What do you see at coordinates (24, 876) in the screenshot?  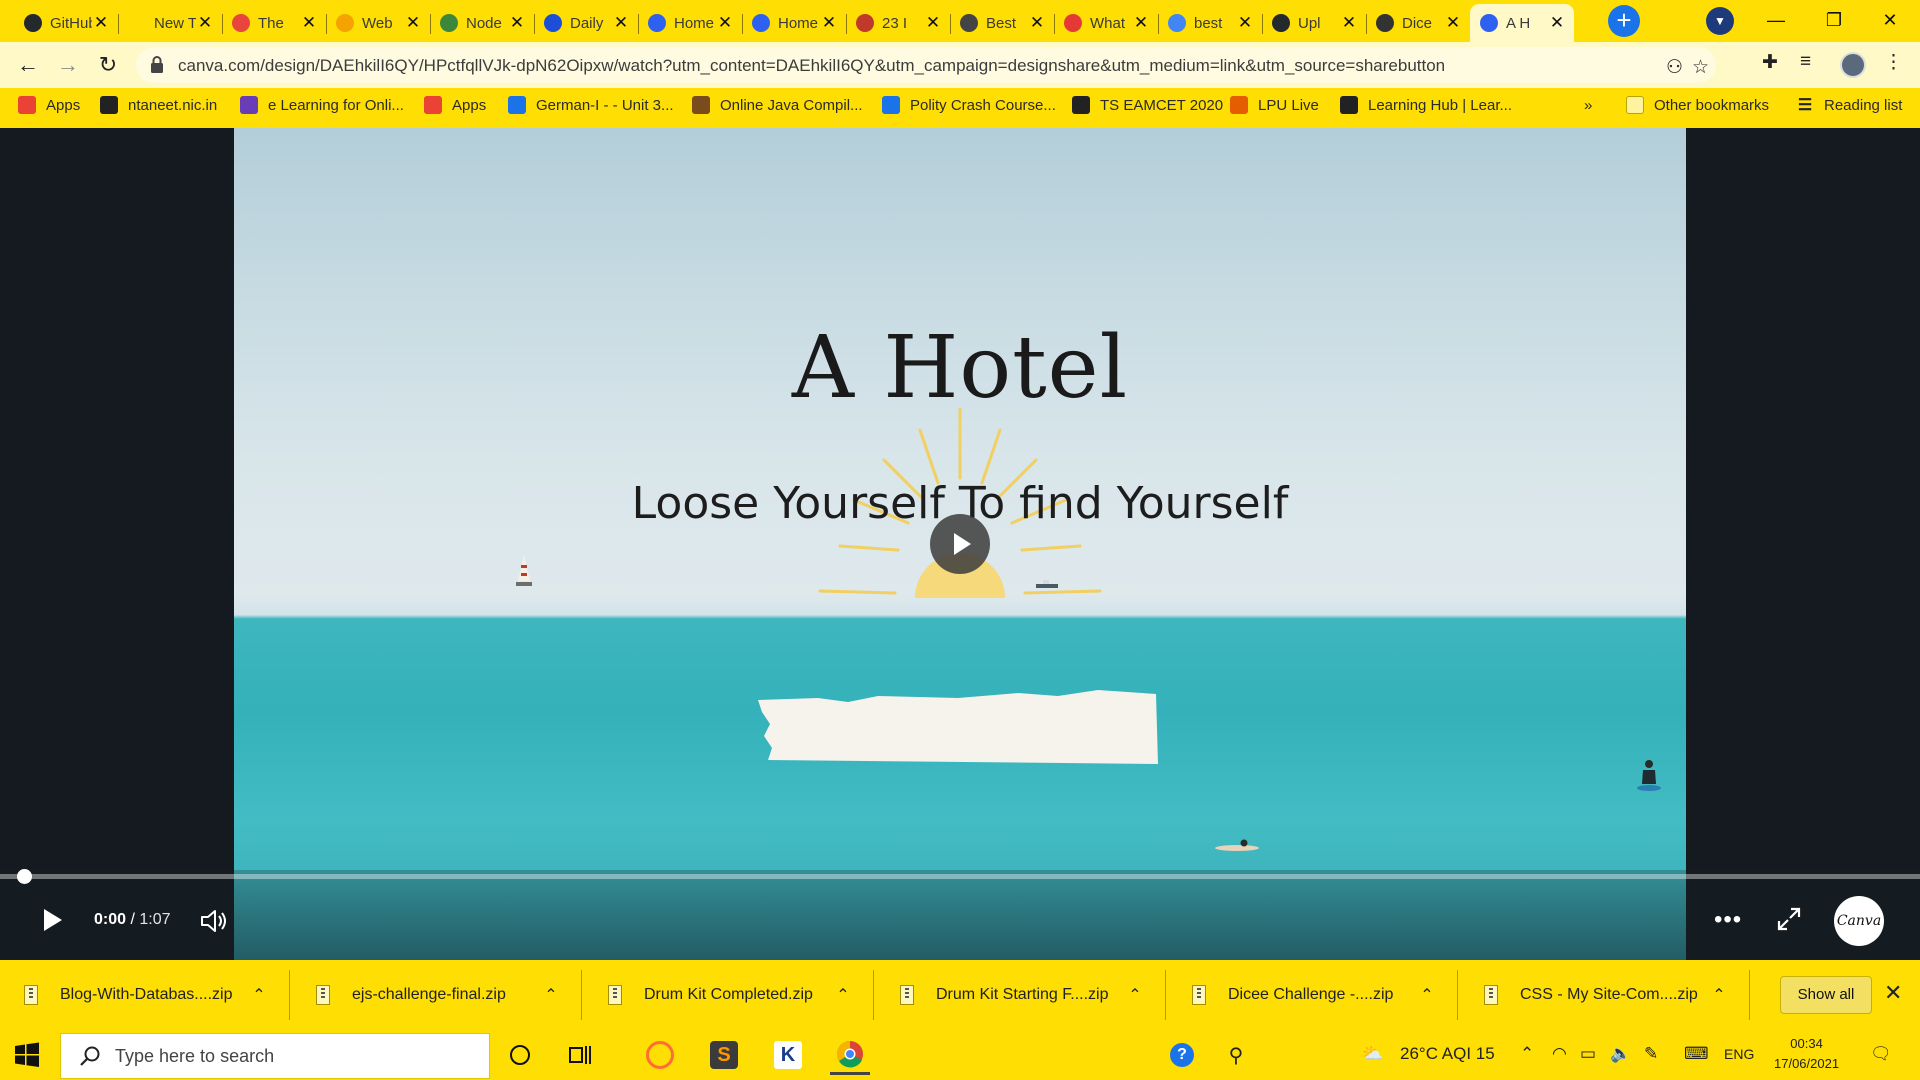 I see `seek-handle` at bounding box center [24, 876].